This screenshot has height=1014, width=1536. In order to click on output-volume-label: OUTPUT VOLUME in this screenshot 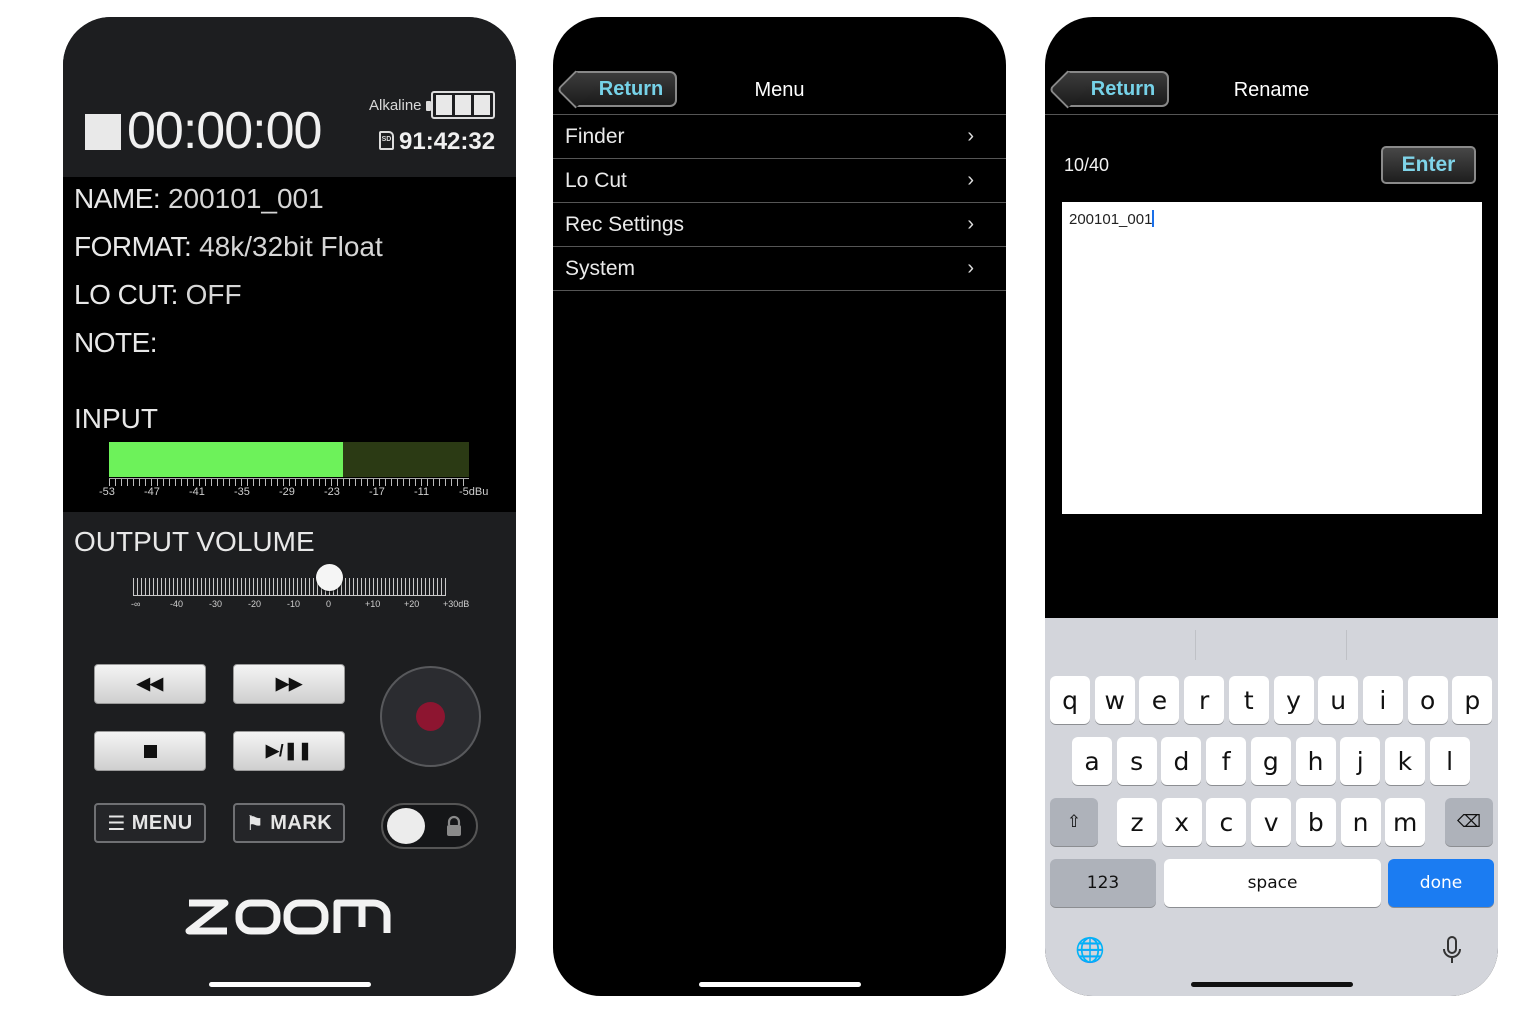, I will do `click(194, 541)`.